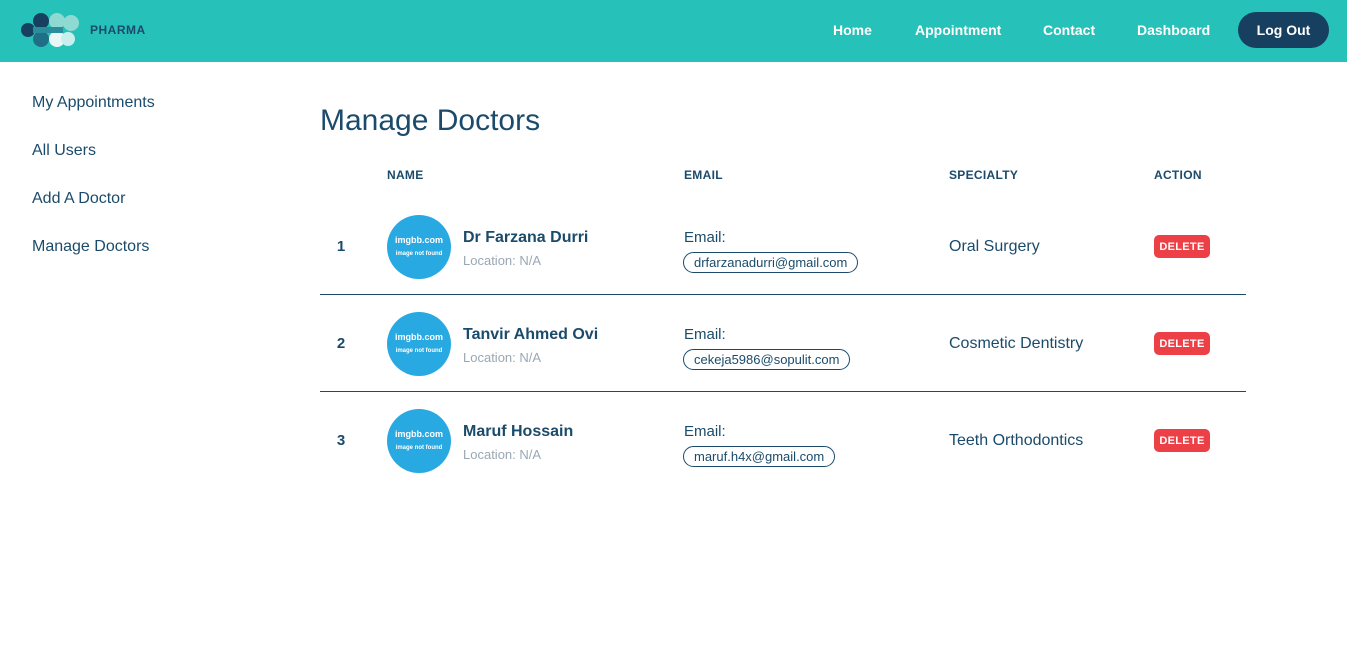 This screenshot has width=1347, height=654. What do you see at coordinates (83, 30) in the screenshot?
I see `brand-logo: PHARMA` at bounding box center [83, 30].